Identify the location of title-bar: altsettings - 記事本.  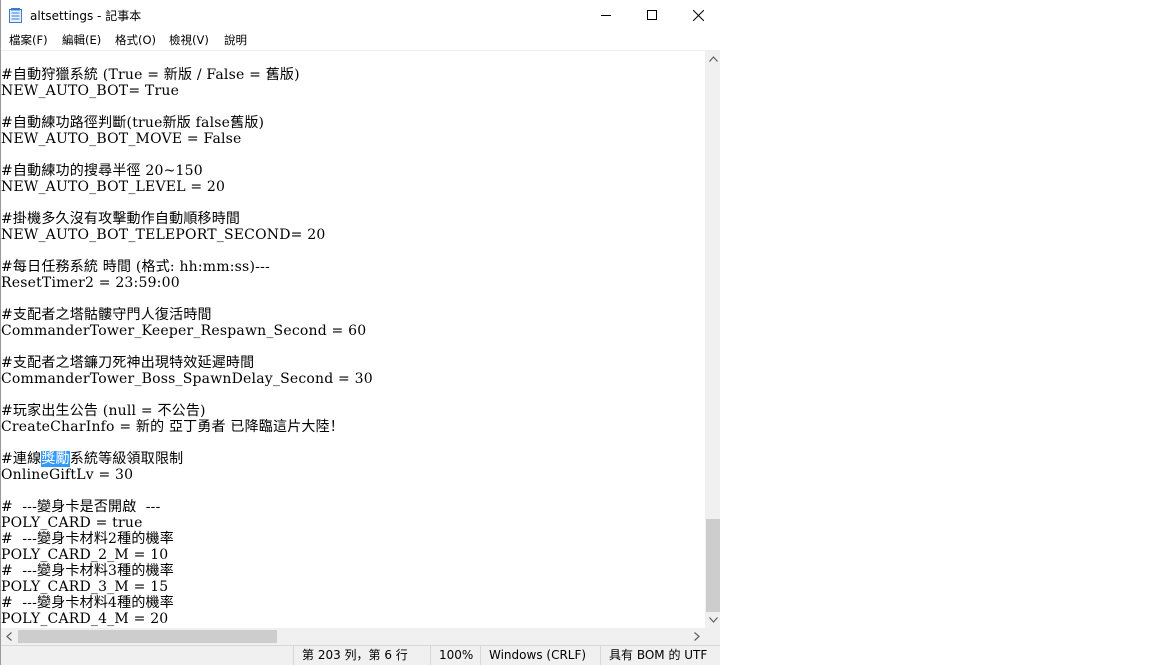
(360, 15).